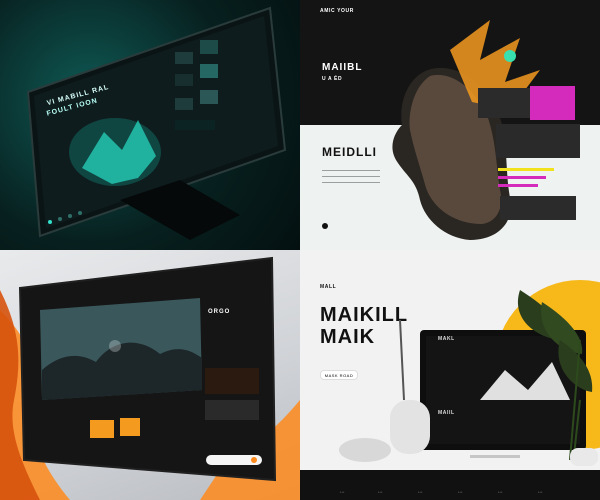  I want to click on footer-item-4: •••, so click(460, 492).